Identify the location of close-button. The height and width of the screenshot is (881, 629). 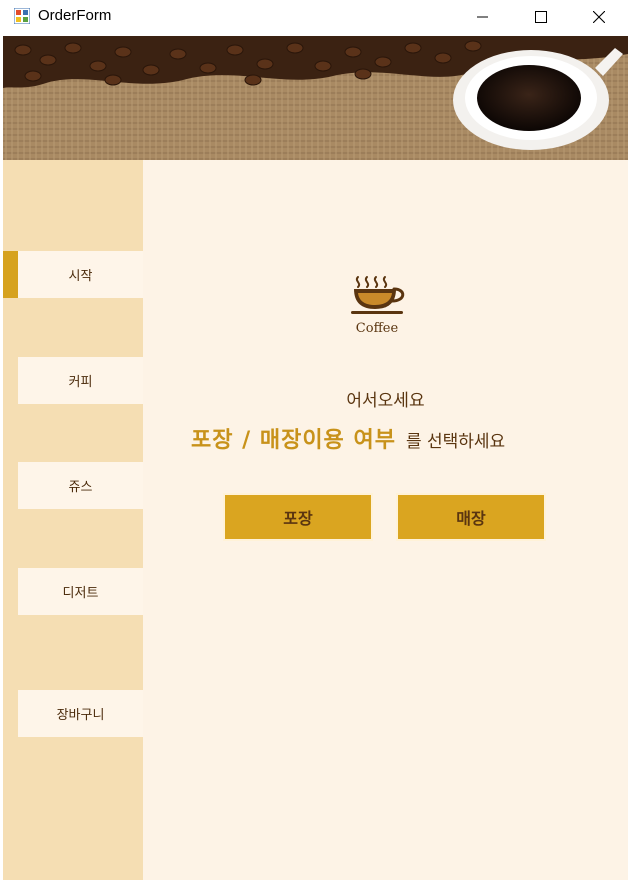
(599, 16).